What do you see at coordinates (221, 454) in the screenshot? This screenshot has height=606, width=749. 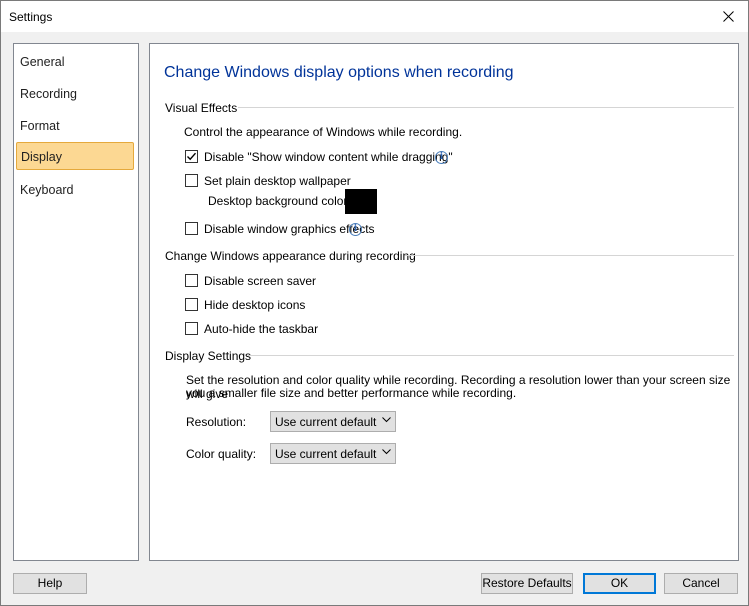 I see `color-quality-label: Color quality:` at bounding box center [221, 454].